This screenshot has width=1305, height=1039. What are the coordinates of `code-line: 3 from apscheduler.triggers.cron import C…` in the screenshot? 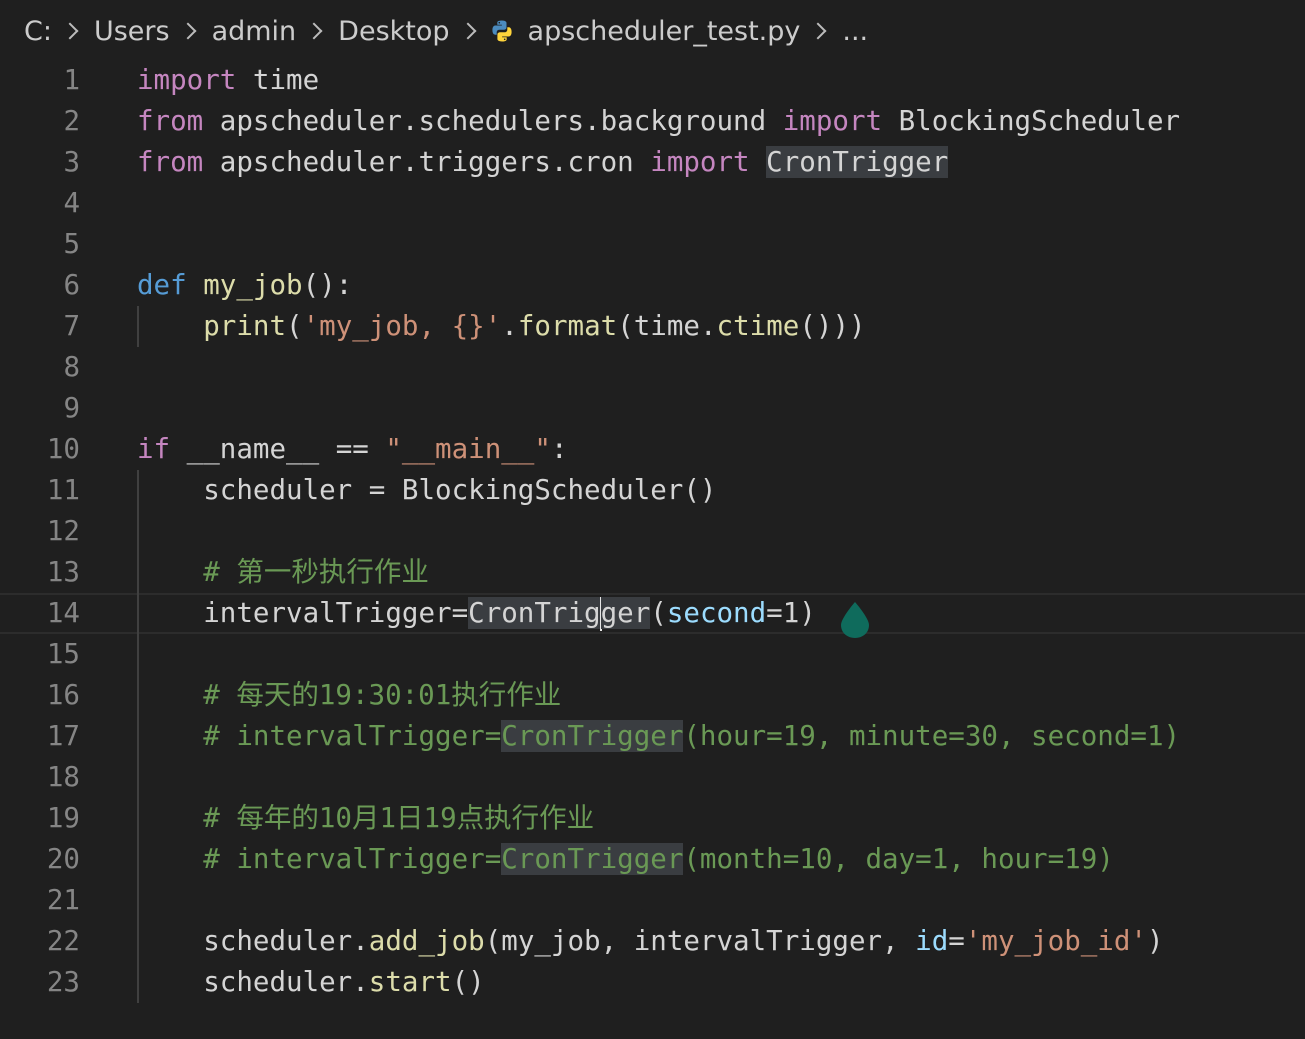 It's located at (652, 162).